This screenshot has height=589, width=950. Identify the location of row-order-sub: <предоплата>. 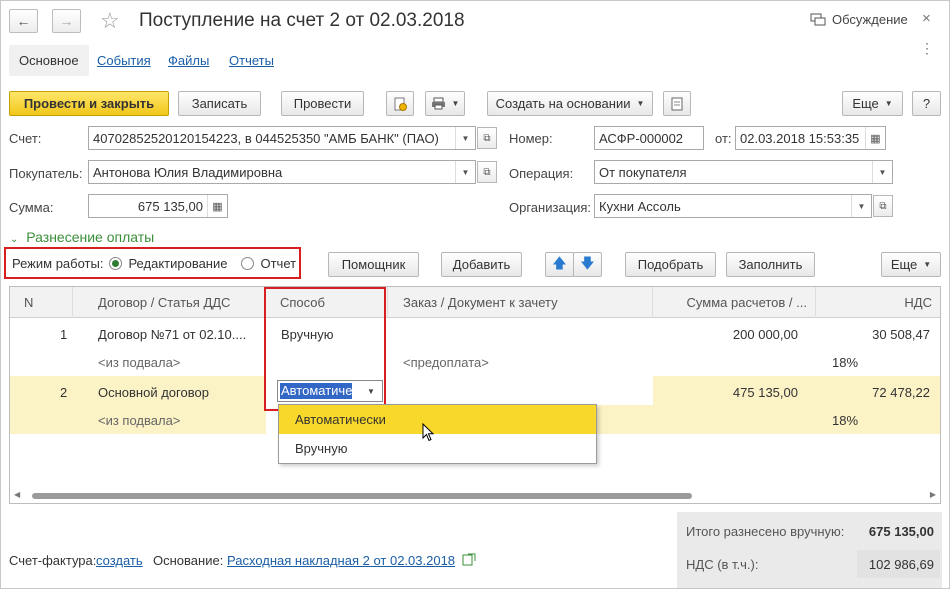
(446, 362).